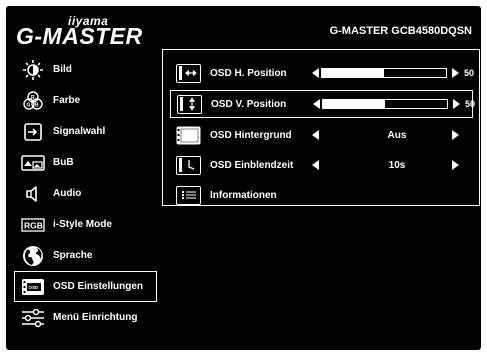  What do you see at coordinates (243, 195) in the screenshot?
I see `row-label: Informationen` at bounding box center [243, 195].